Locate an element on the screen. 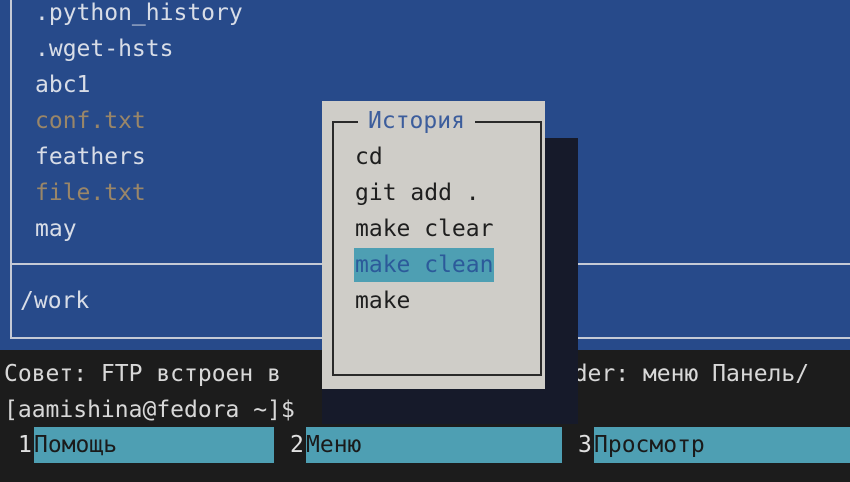 This screenshot has width=850, height=482. fkey-view-button: Просмотр is located at coordinates (722, 445).